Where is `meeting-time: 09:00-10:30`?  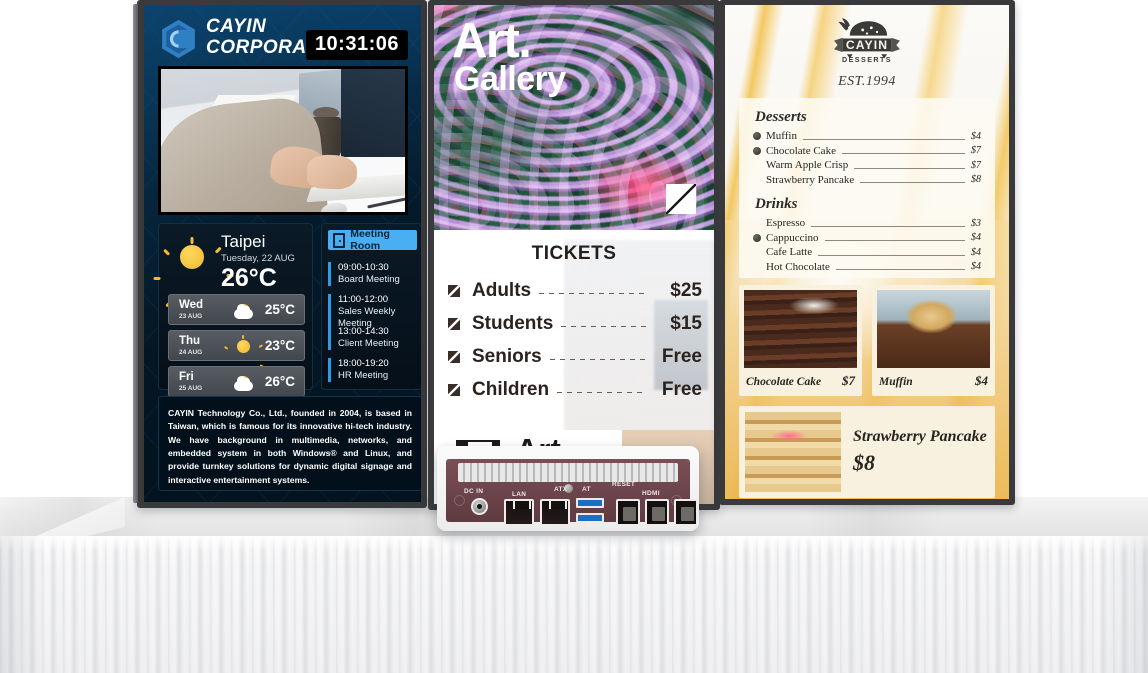 meeting-time: 09:00-10:30 is located at coordinates (363, 267).